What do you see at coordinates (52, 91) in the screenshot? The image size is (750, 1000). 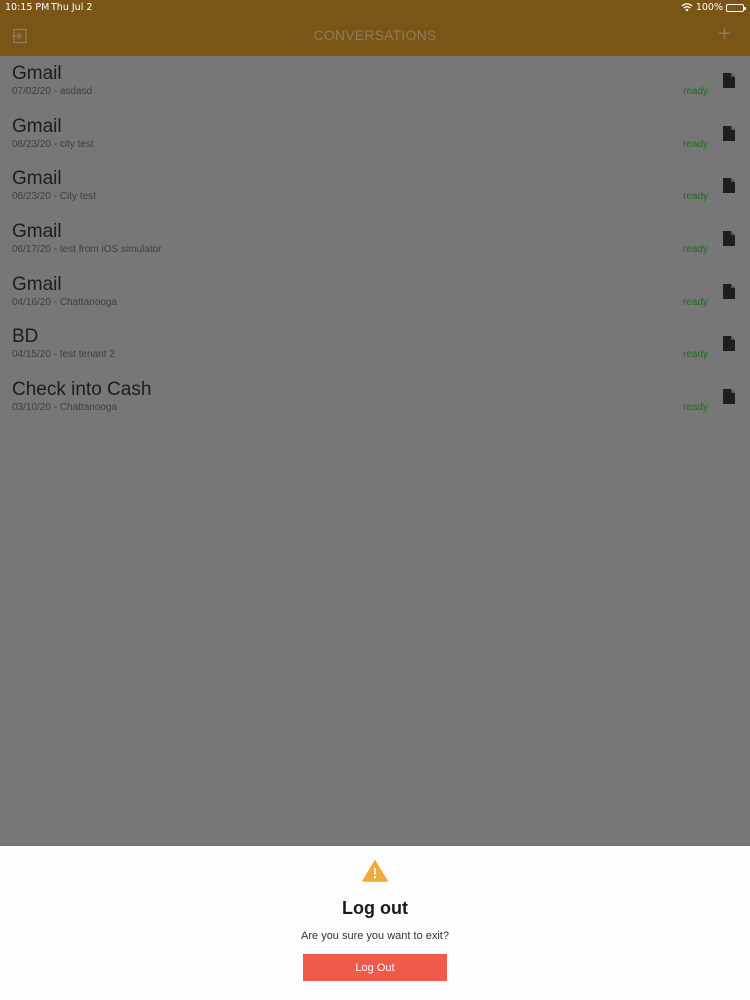 I see `conversation-subtitle: 07/02/20 - asdasd` at bounding box center [52, 91].